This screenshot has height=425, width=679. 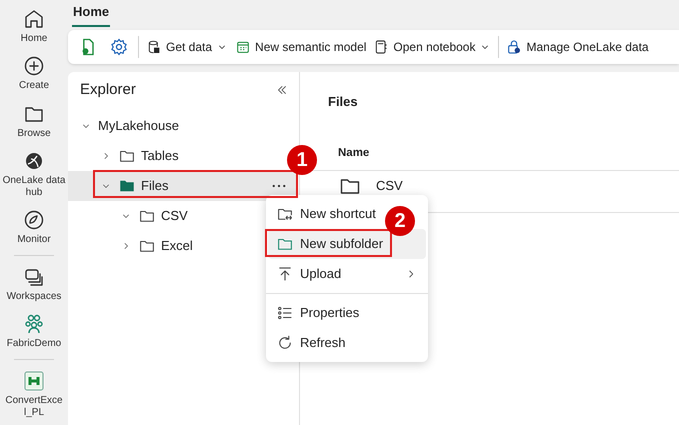 What do you see at coordinates (343, 100) in the screenshot?
I see `section-title: Files` at bounding box center [343, 100].